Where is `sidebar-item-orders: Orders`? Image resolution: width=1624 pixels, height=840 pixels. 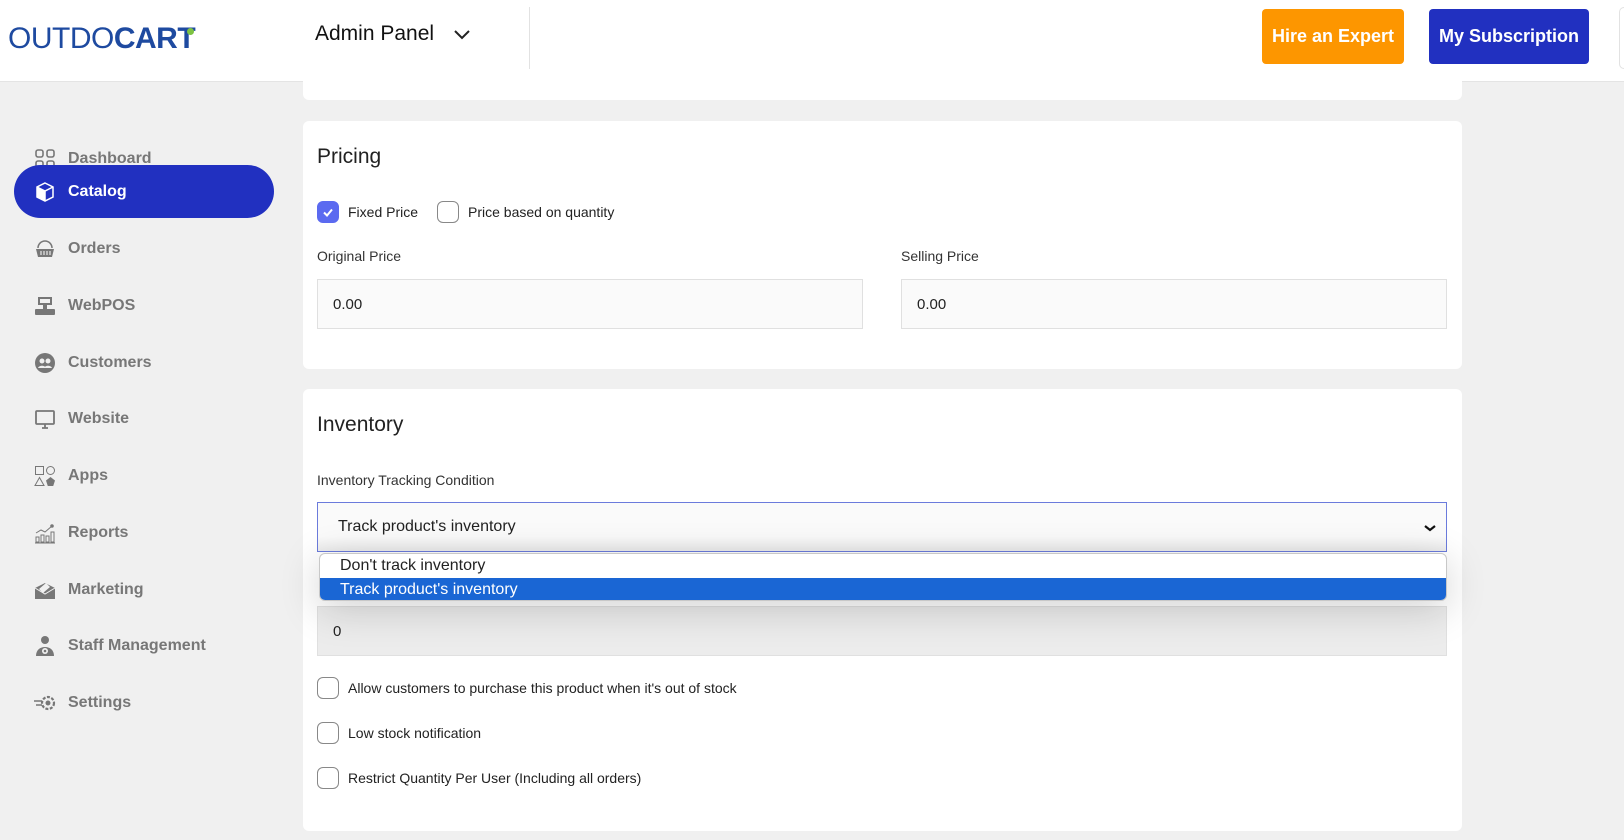
sidebar-item-orders: Orders is located at coordinates (144, 248).